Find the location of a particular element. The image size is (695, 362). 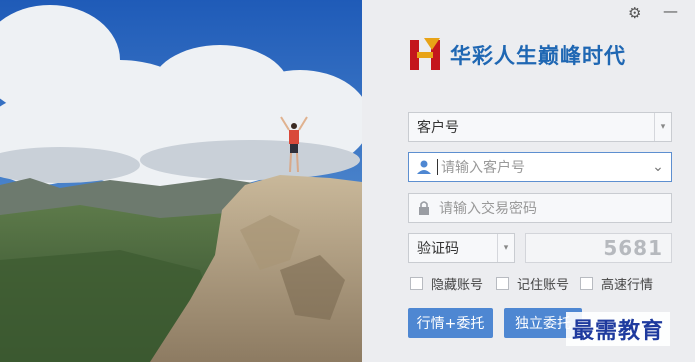

password-placeholder: 请输入交易密码 is located at coordinates (488, 209).